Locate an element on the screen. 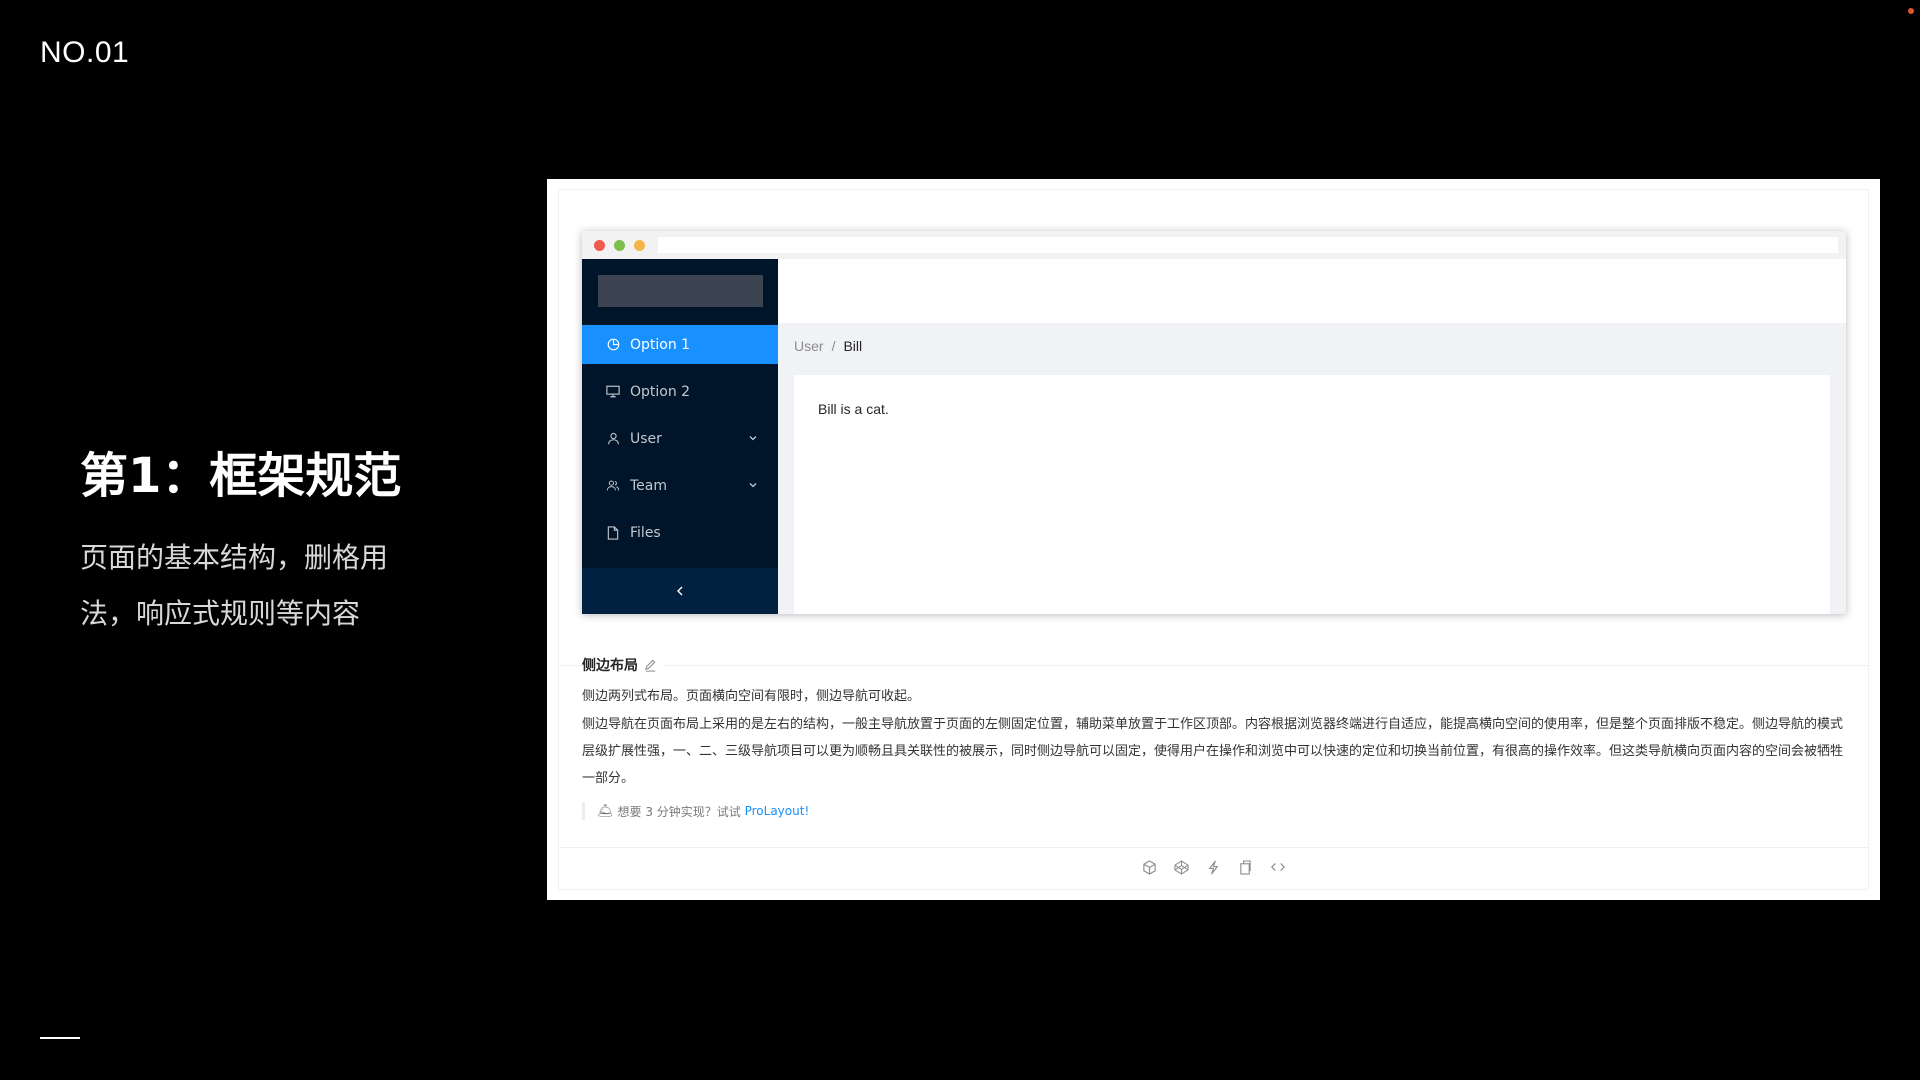 The image size is (1920, 1080). divider is located at coordinates (1213, 665).